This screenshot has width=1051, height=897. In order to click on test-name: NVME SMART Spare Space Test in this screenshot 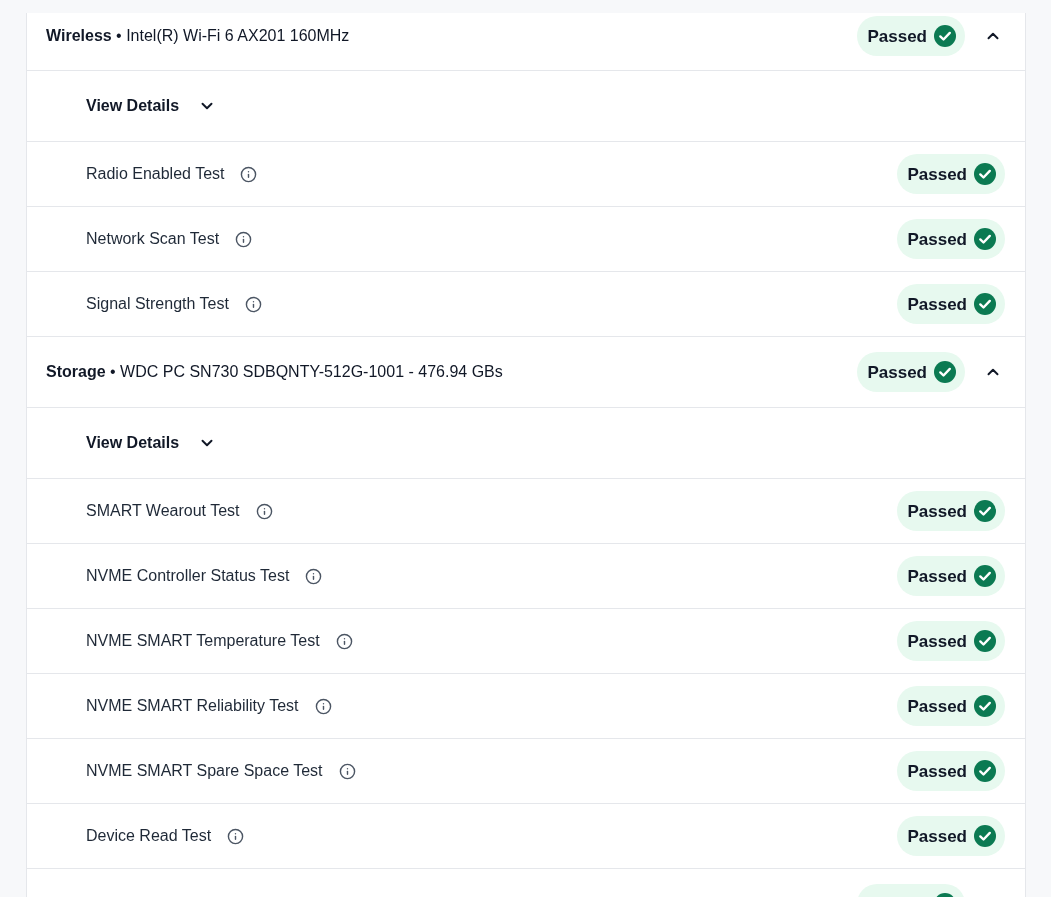, I will do `click(204, 771)`.